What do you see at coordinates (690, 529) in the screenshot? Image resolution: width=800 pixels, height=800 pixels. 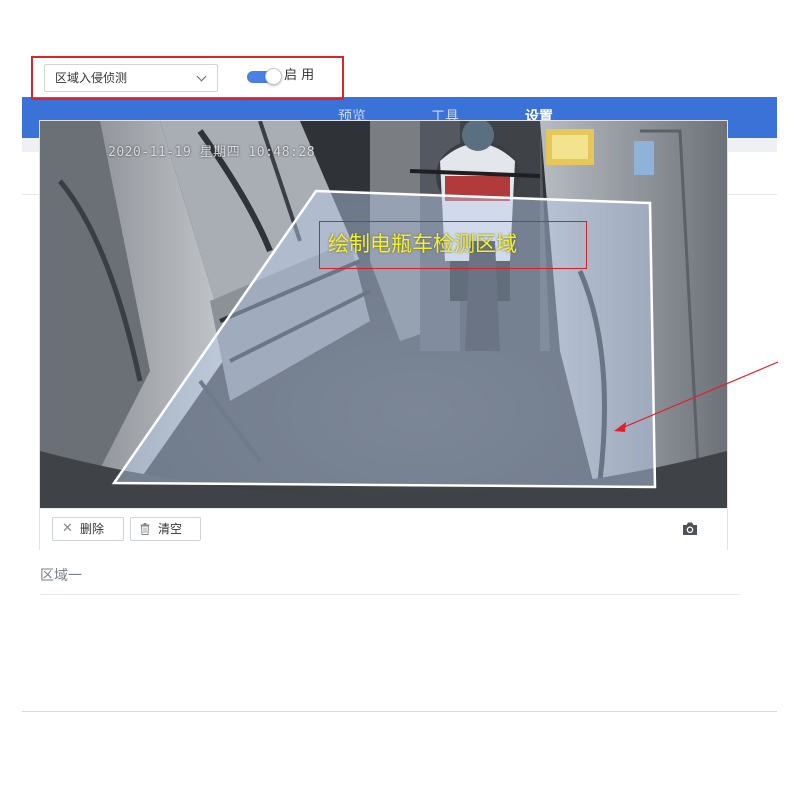 I see `camera-icon` at bounding box center [690, 529].